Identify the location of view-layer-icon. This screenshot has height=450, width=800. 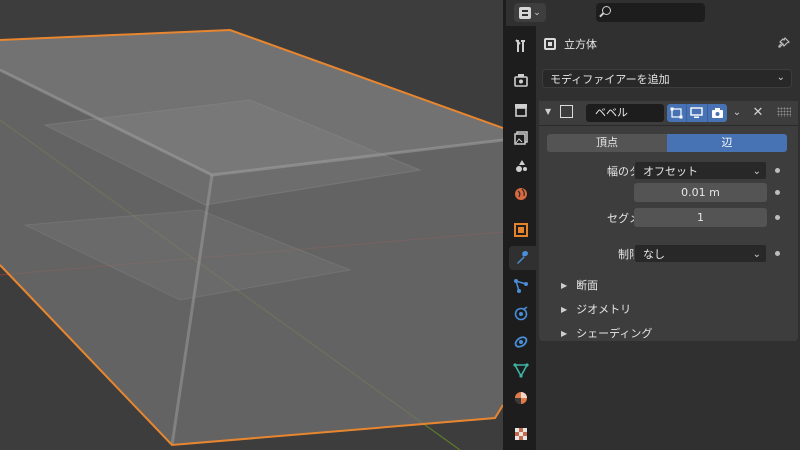
(521, 138).